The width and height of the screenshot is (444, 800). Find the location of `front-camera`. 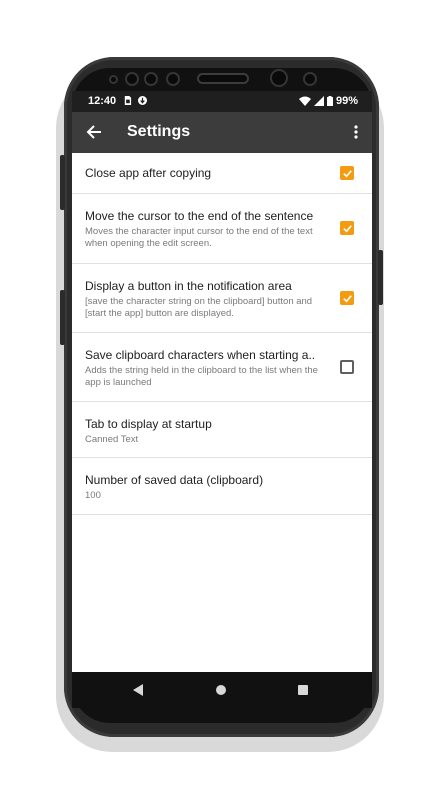

front-camera is located at coordinates (279, 78).